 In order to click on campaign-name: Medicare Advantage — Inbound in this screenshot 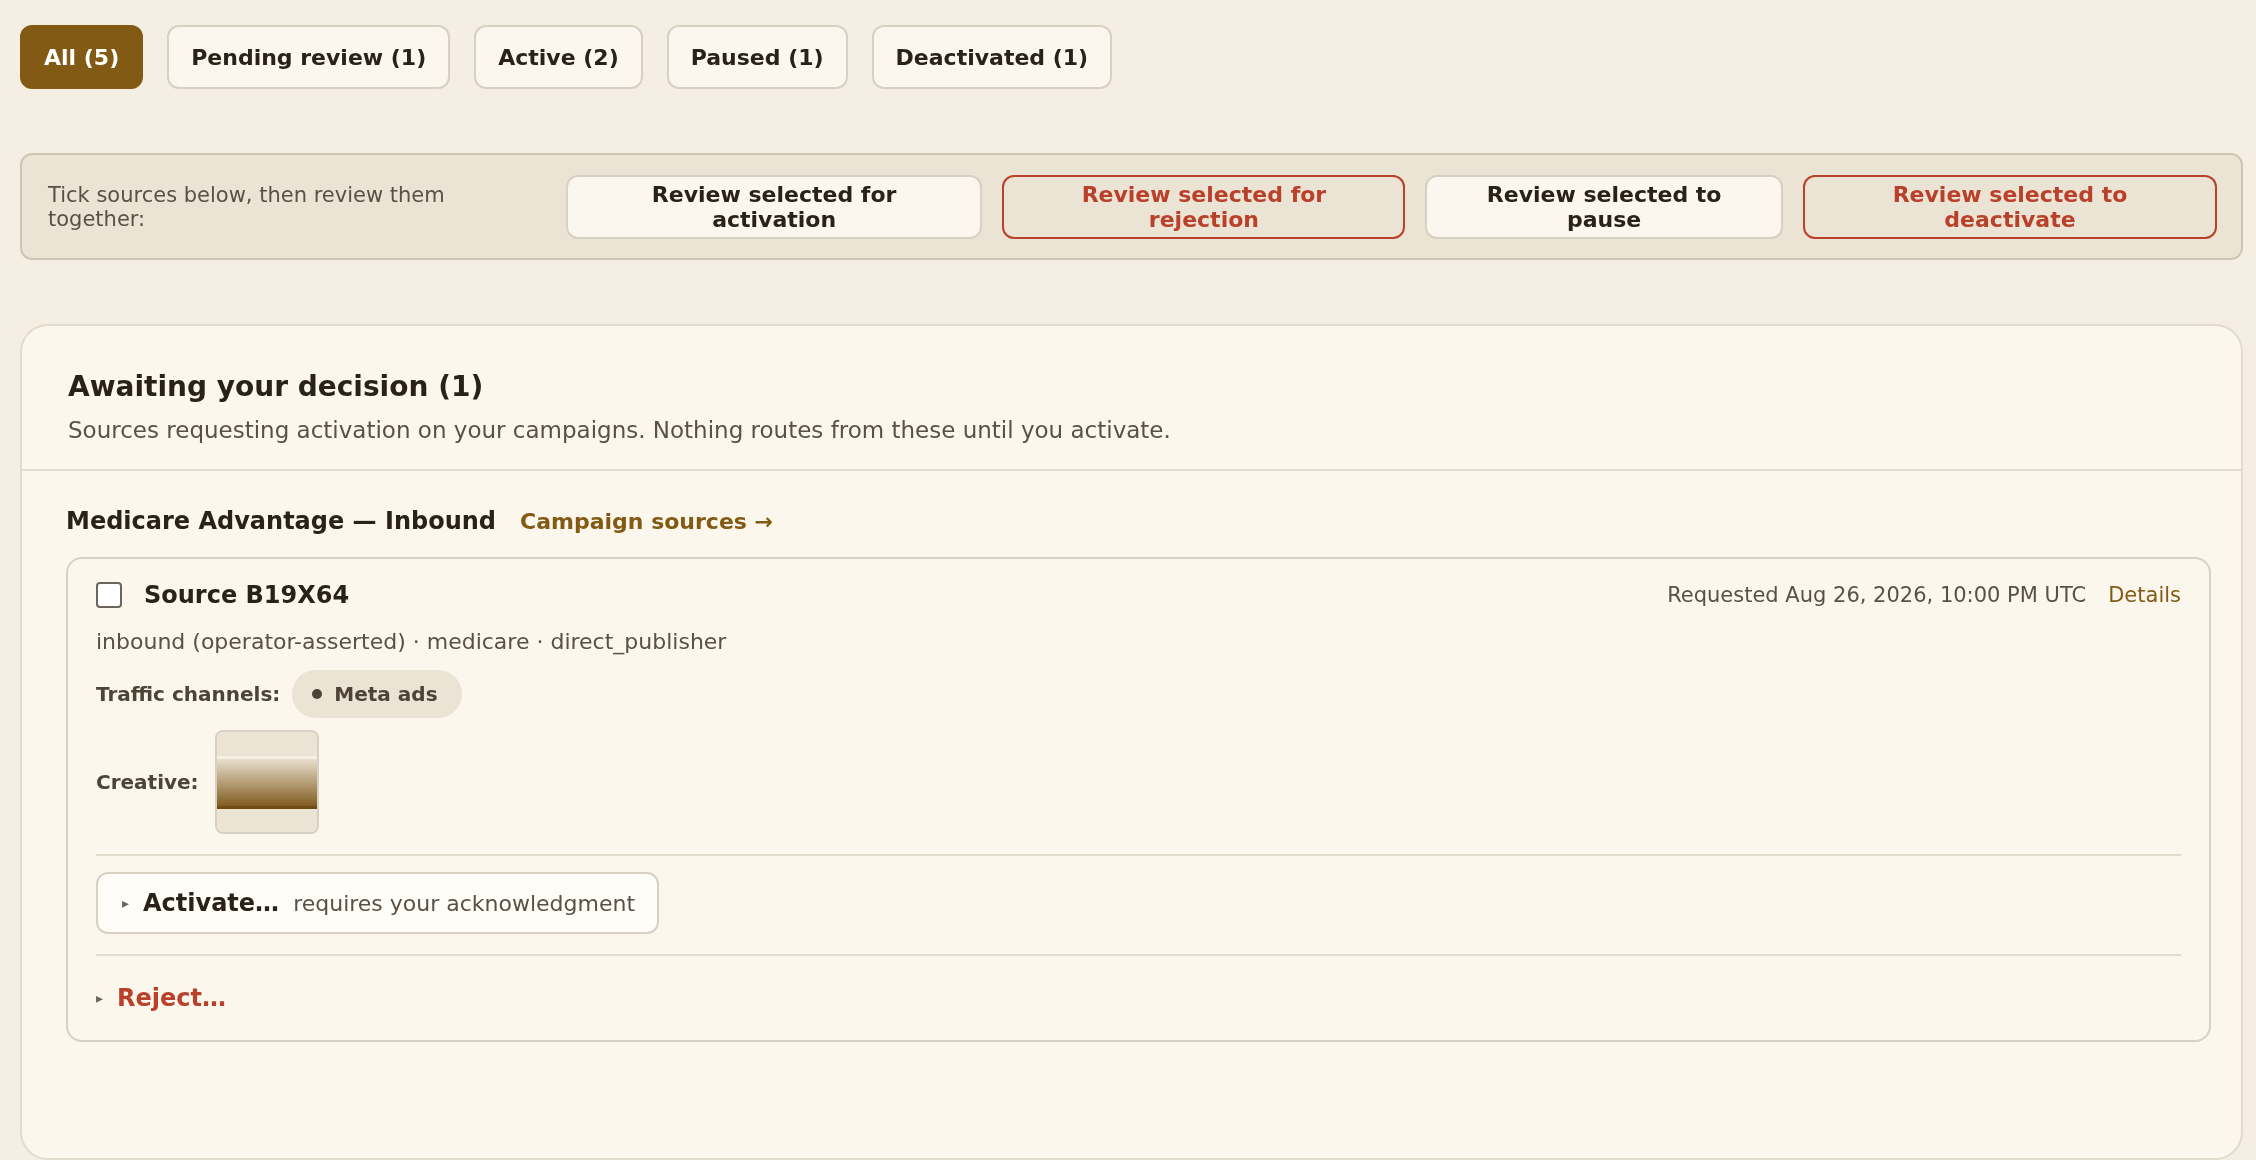, I will do `click(281, 521)`.